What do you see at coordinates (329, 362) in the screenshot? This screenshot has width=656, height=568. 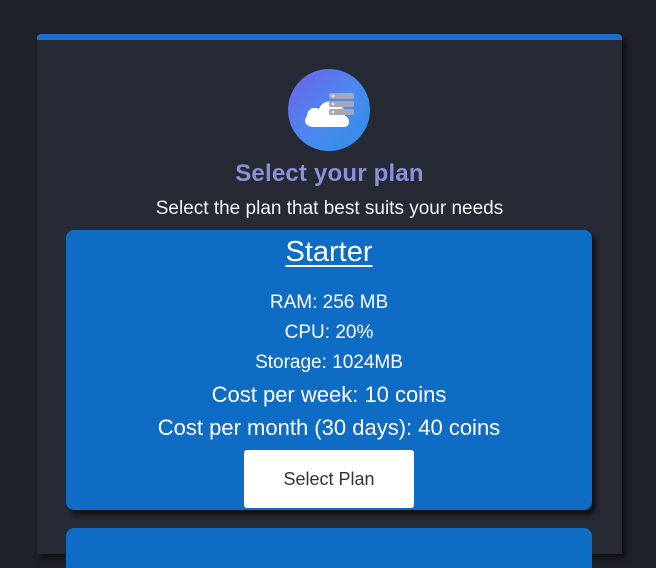 I see `plan-storage: Storage: 1024MB` at bounding box center [329, 362].